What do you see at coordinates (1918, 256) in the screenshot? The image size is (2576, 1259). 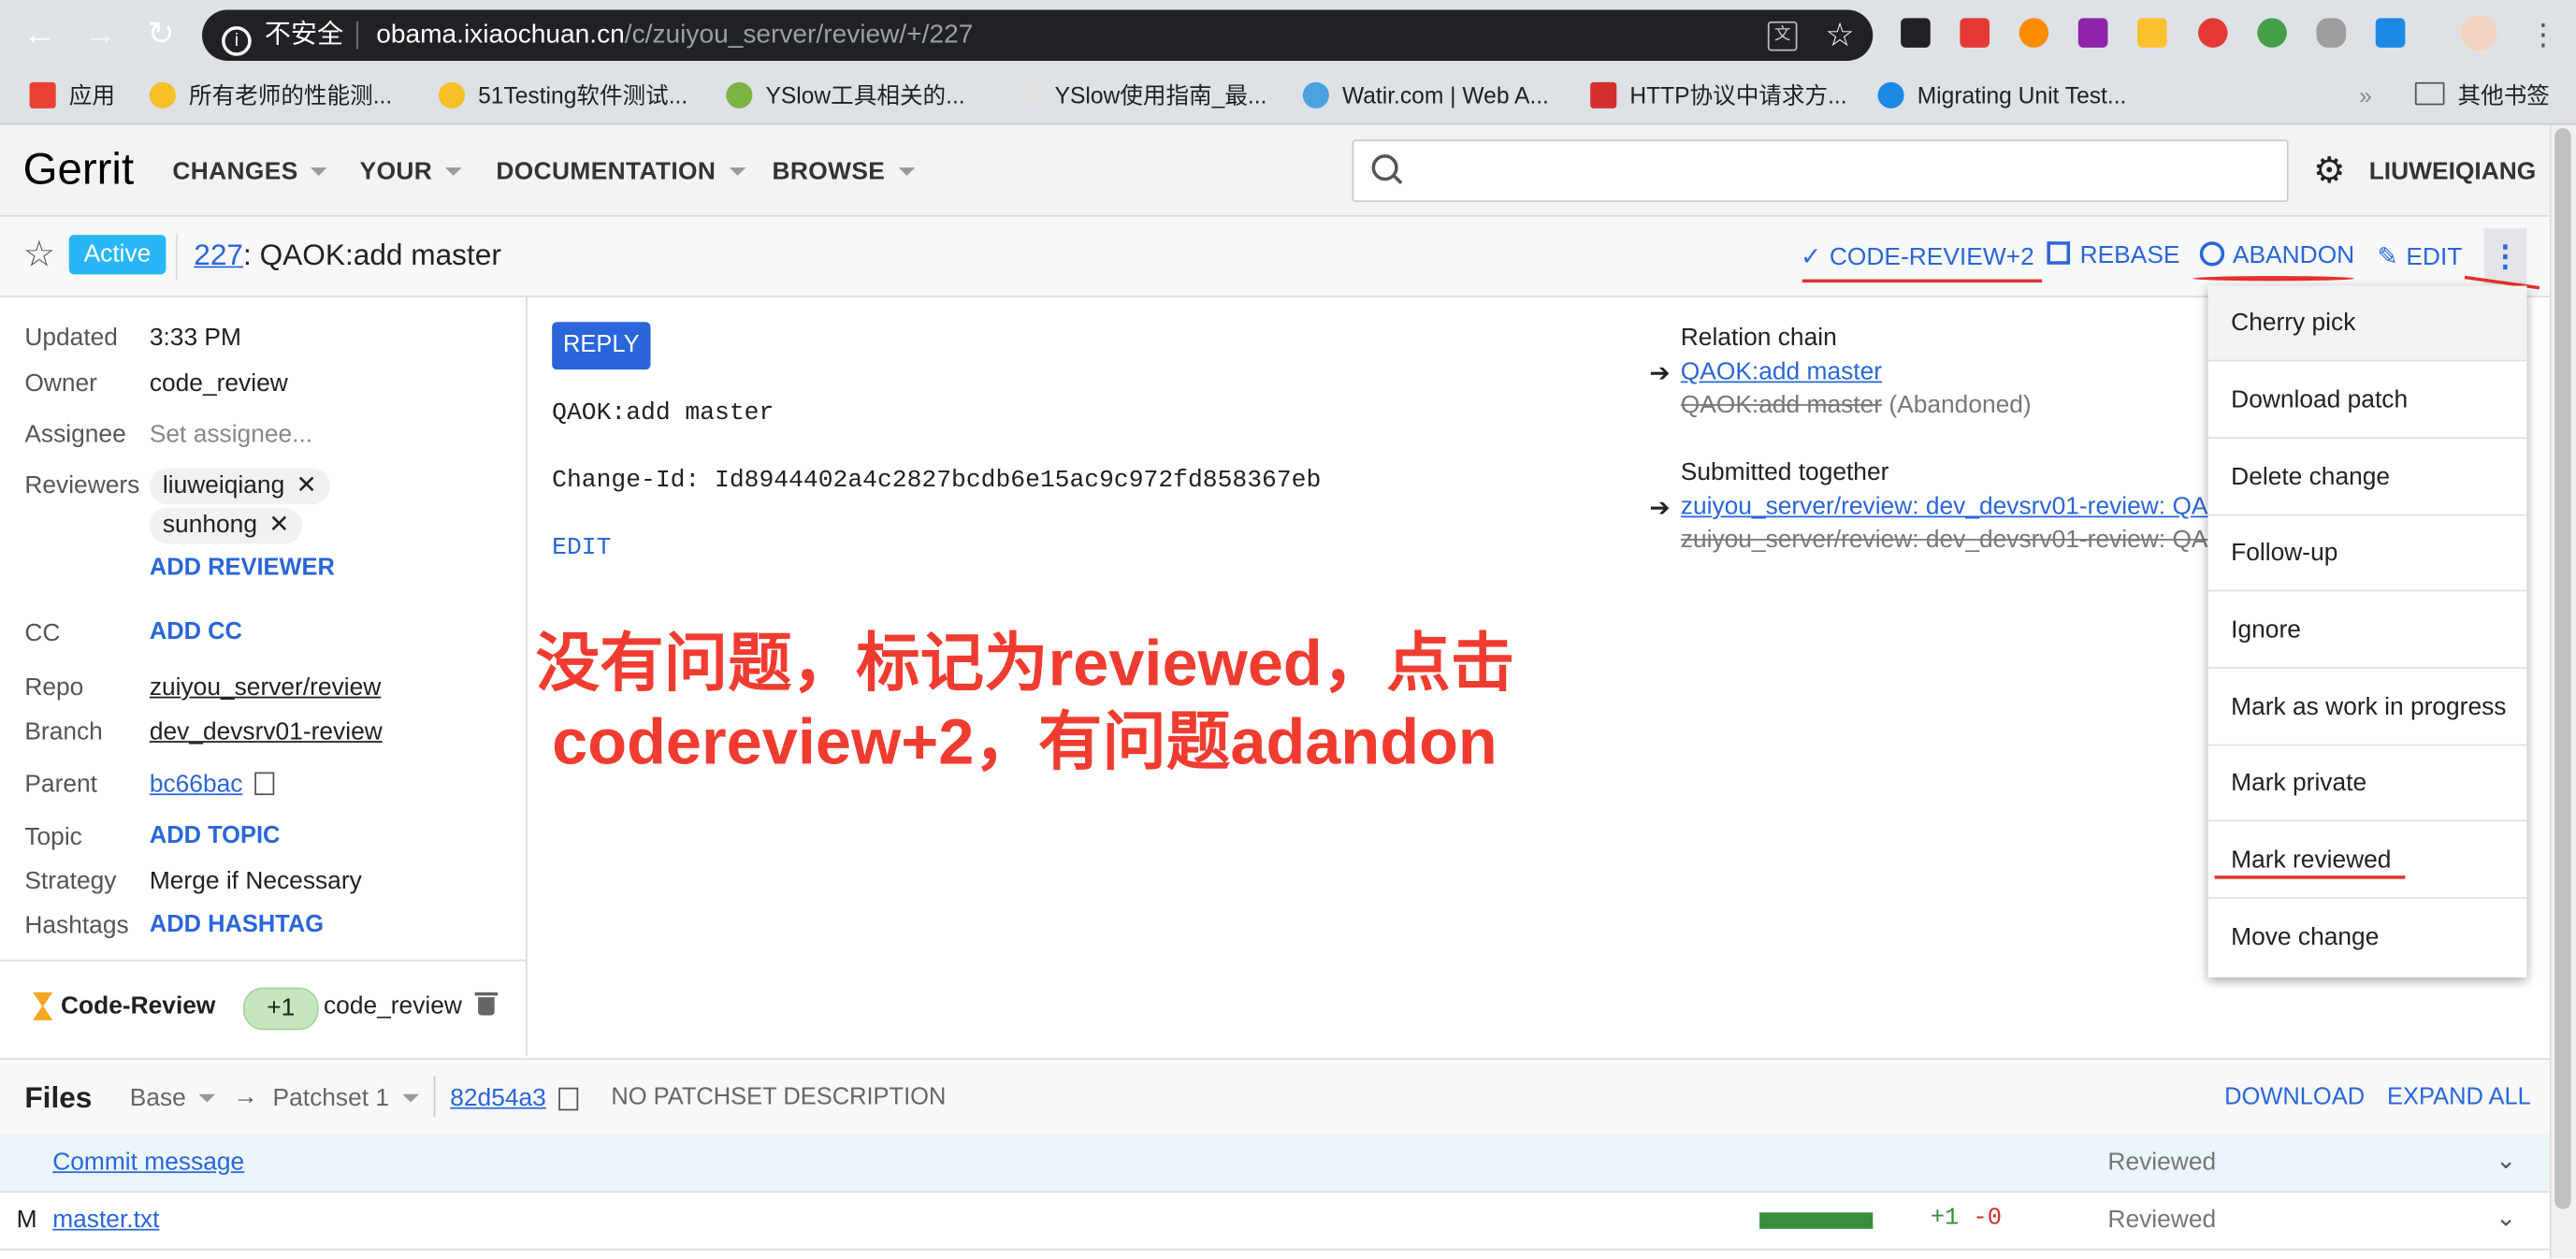 I see `code-review-plus2-button: ✓ CODE-REVIEW+2` at bounding box center [1918, 256].